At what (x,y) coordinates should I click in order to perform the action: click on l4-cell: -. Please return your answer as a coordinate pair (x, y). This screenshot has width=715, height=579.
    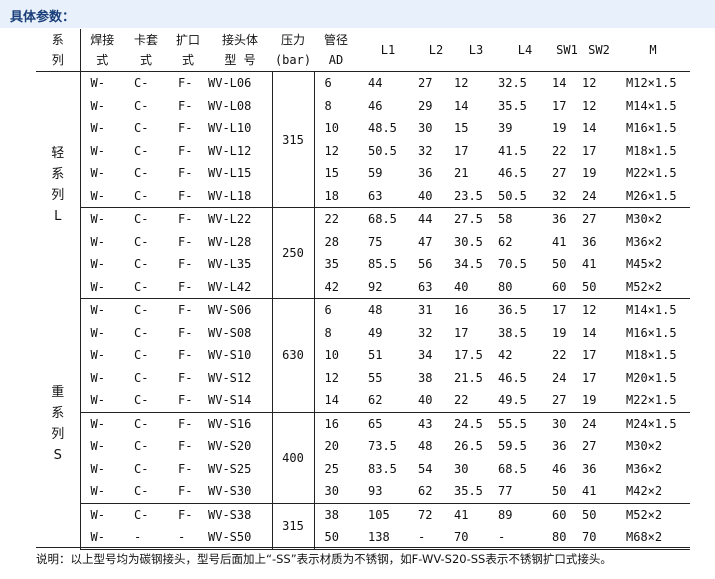
    Looking at the image, I should click on (525, 538).